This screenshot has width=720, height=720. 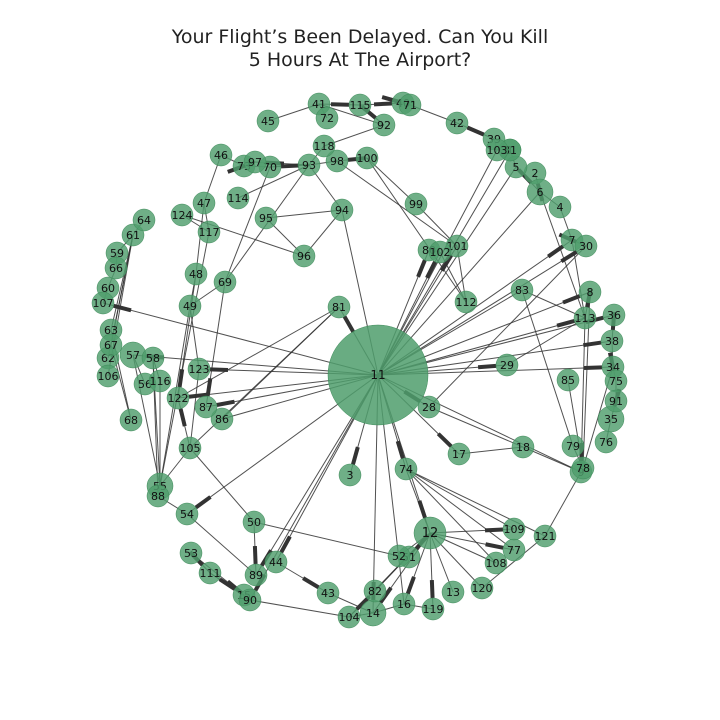 I want to click on node-83: 83, so click(x=522, y=290).